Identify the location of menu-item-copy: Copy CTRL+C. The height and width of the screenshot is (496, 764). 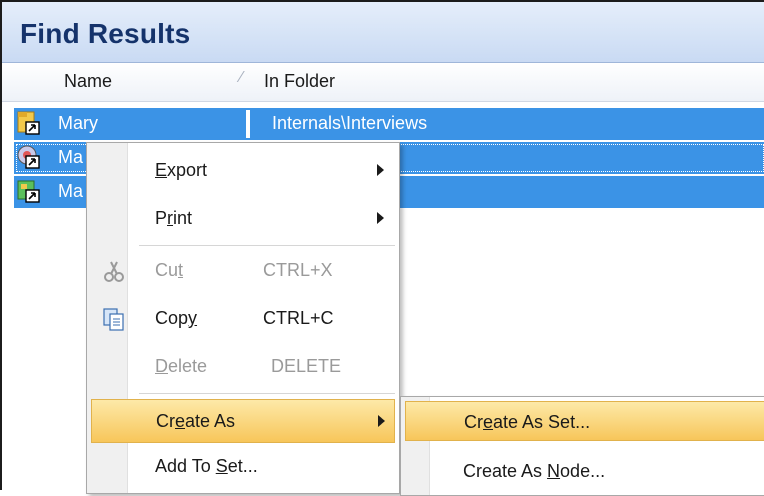
(243, 319).